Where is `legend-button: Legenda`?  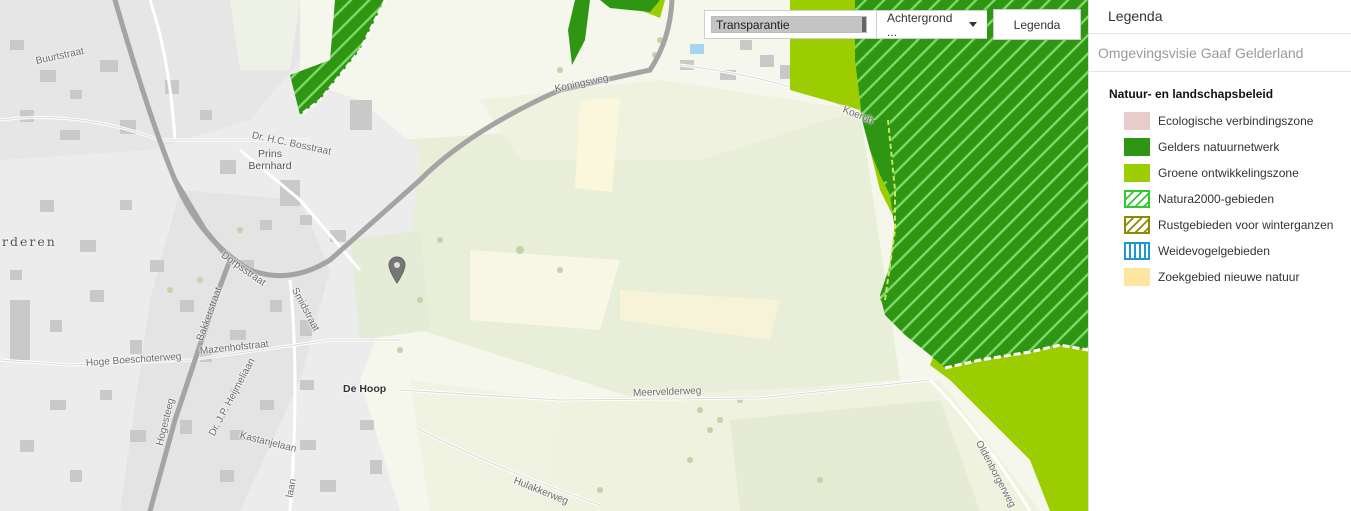 legend-button: Legenda is located at coordinates (1037, 24).